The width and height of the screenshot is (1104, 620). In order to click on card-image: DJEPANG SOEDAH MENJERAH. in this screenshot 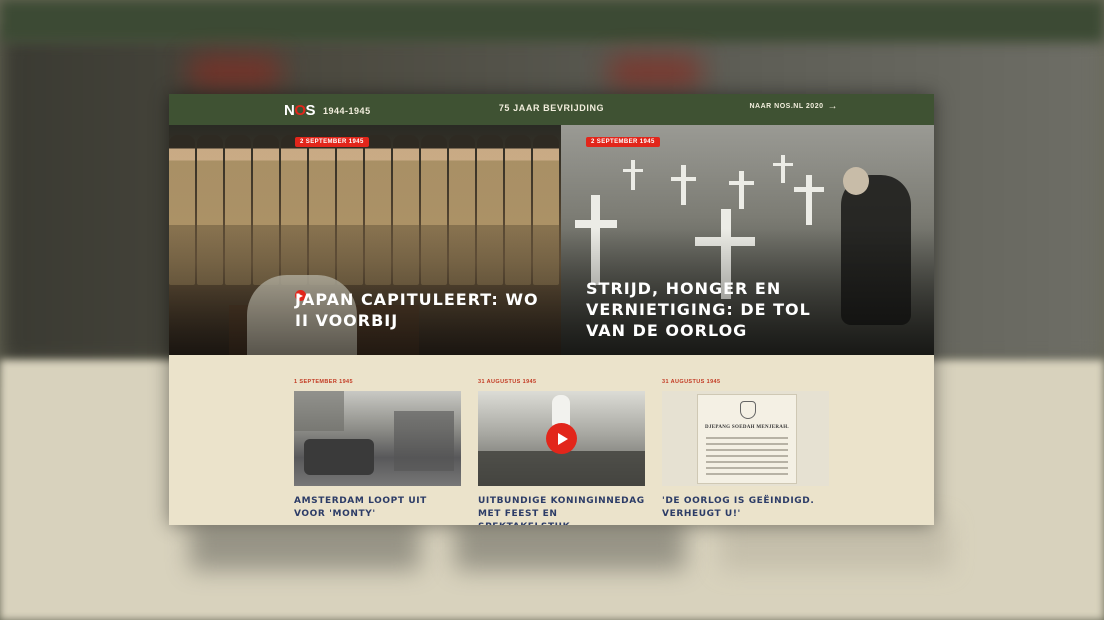, I will do `click(745, 438)`.